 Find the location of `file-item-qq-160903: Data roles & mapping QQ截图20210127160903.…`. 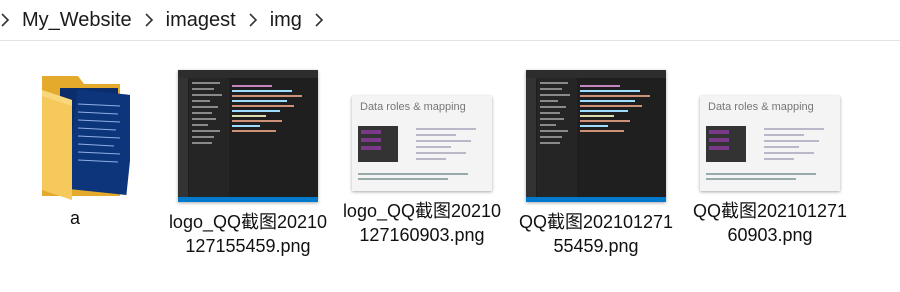

file-item-qq-160903: Data roles & mapping QQ截图20210127160903.… is located at coordinates (770, 158).